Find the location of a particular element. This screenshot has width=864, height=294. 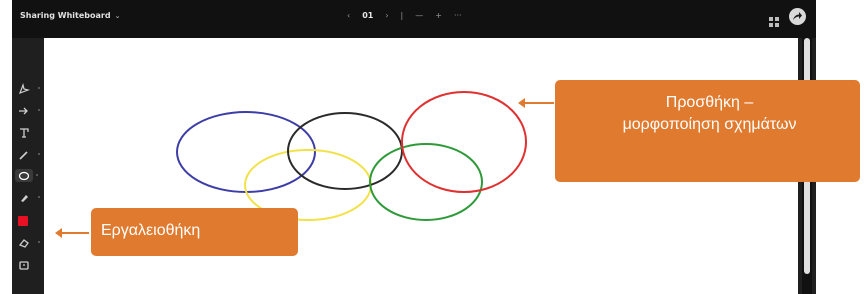

text-tool is located at coordinates (28, 133).